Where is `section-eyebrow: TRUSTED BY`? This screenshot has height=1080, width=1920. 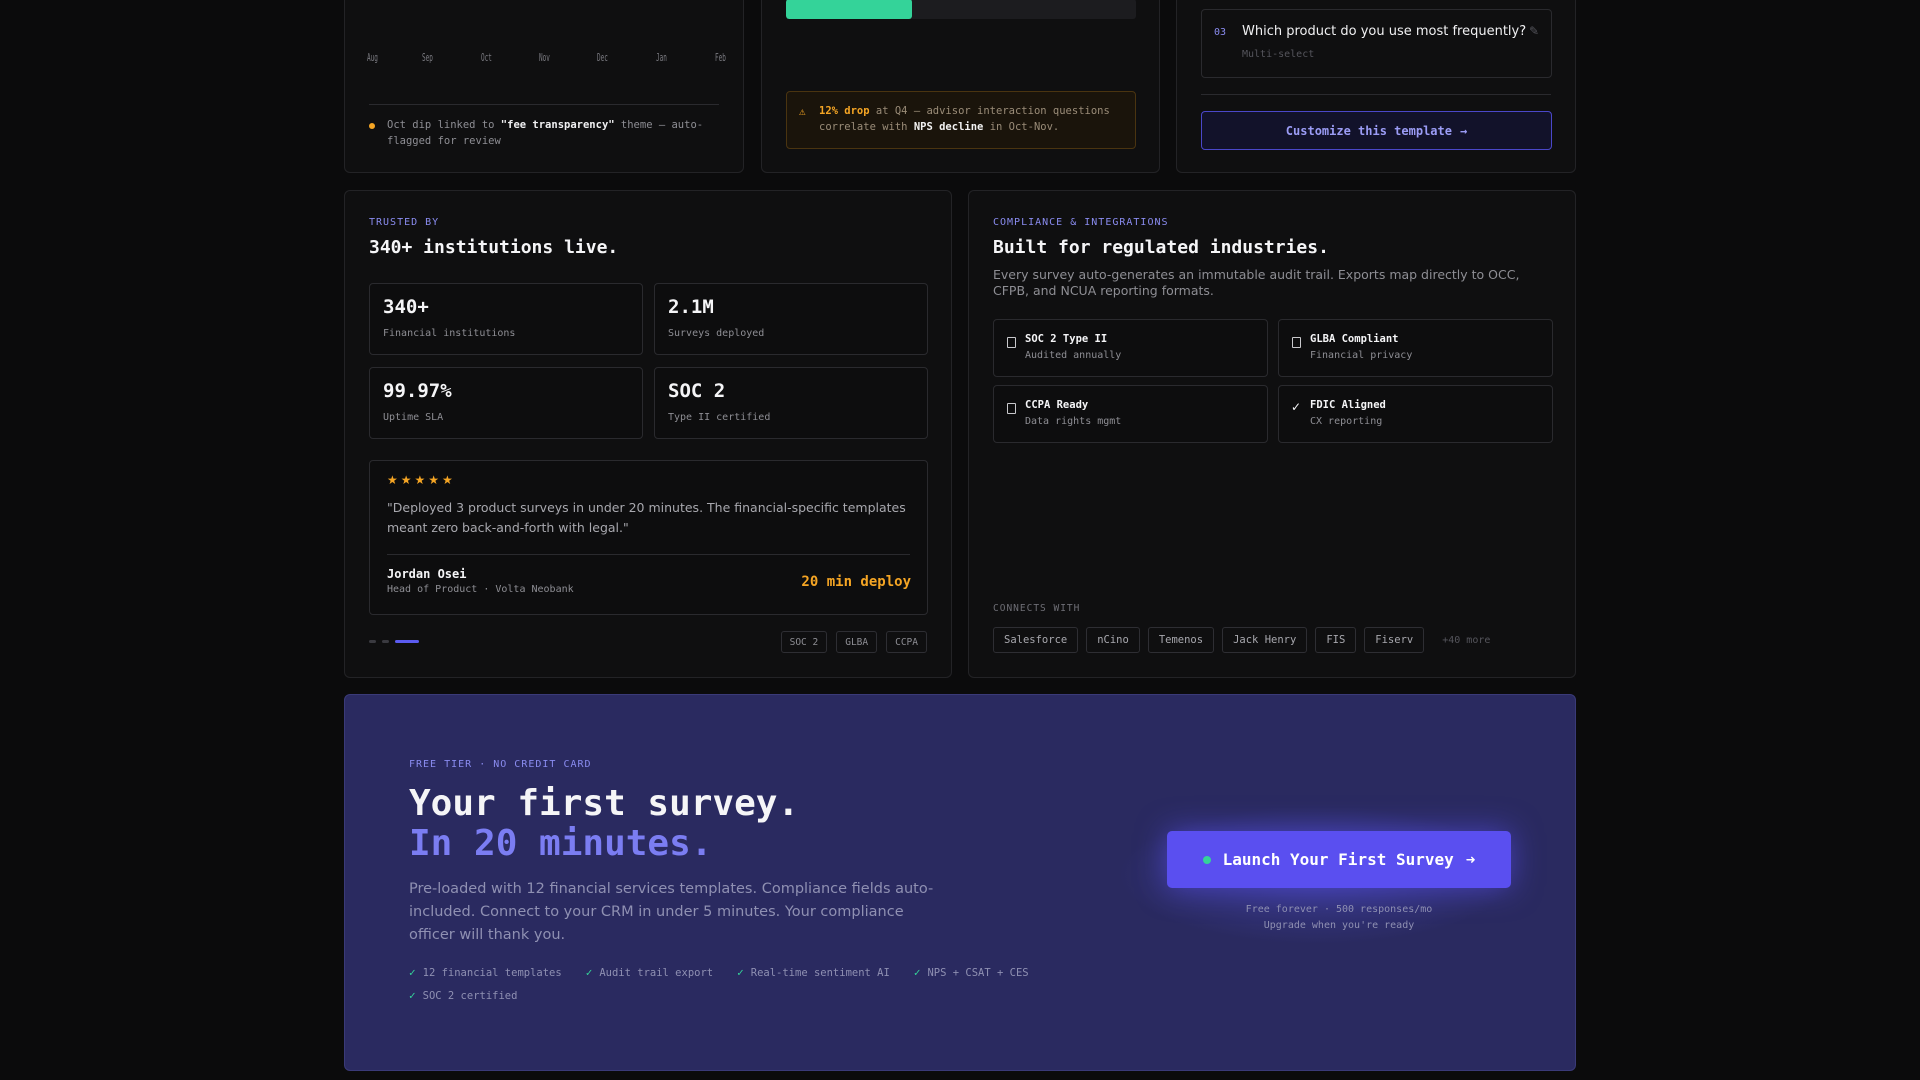 section-eyebrow: TRUSTED BY is located at coordinates (404, 222).